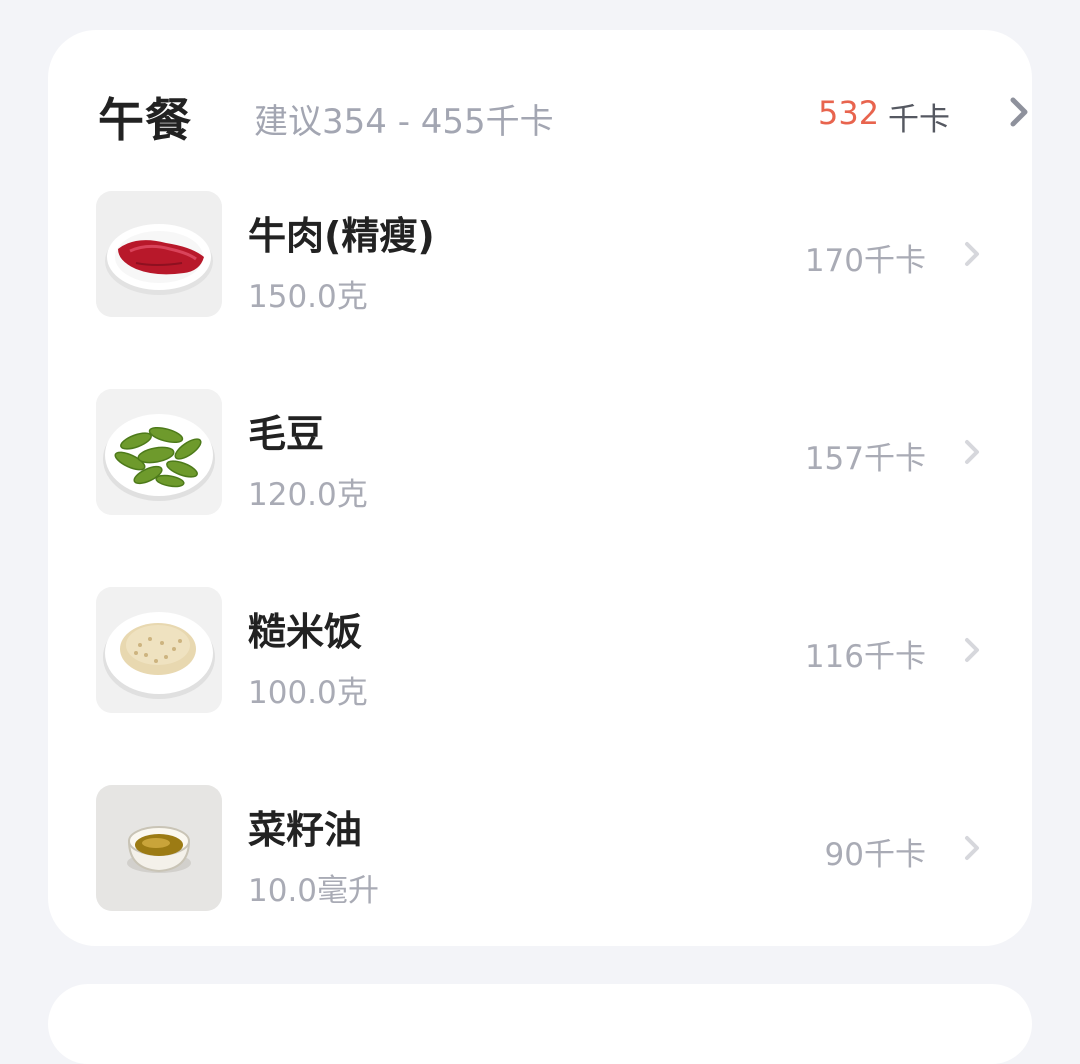 The width and height of the screenshot is (1080, 1064). I want to click on meal-title: 午餐, so click(145, 120).